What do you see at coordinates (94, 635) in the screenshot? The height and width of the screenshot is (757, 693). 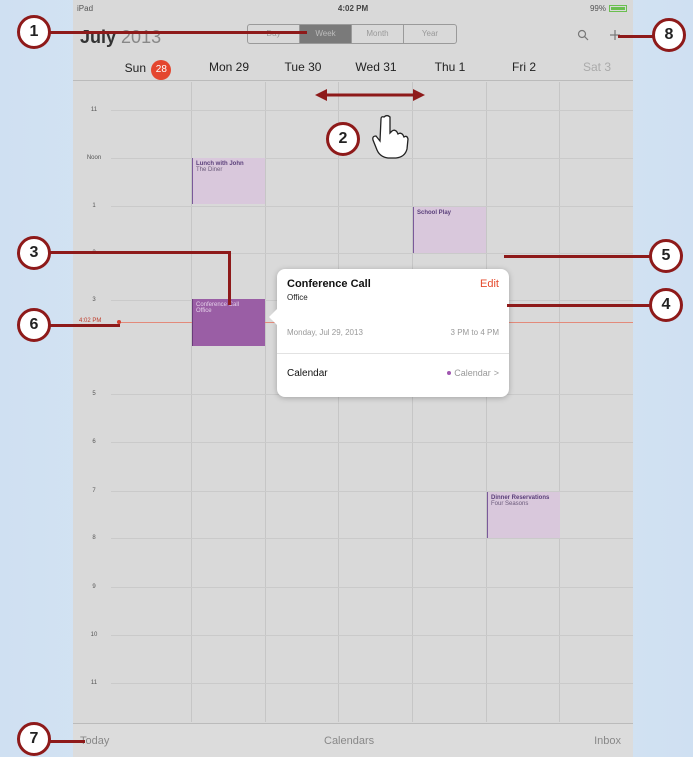 I see `hour-label: 10` at bounding box center [94, 635].